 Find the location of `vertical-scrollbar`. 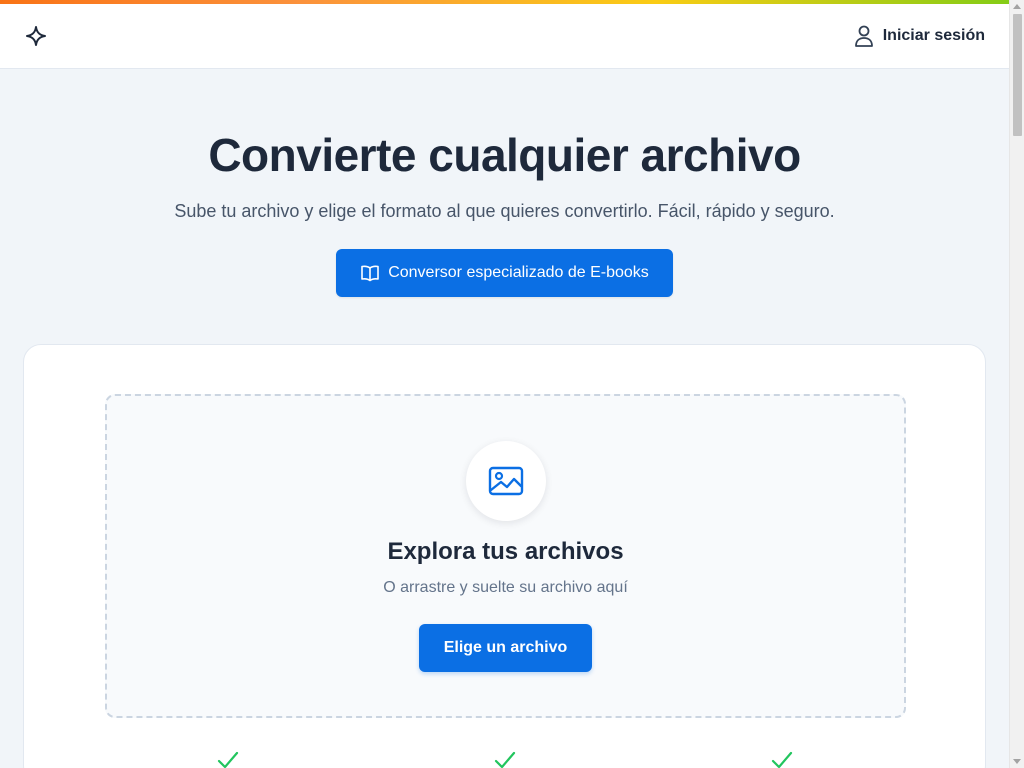

vertical-scrollbar is located at coordinates (1016, 384).